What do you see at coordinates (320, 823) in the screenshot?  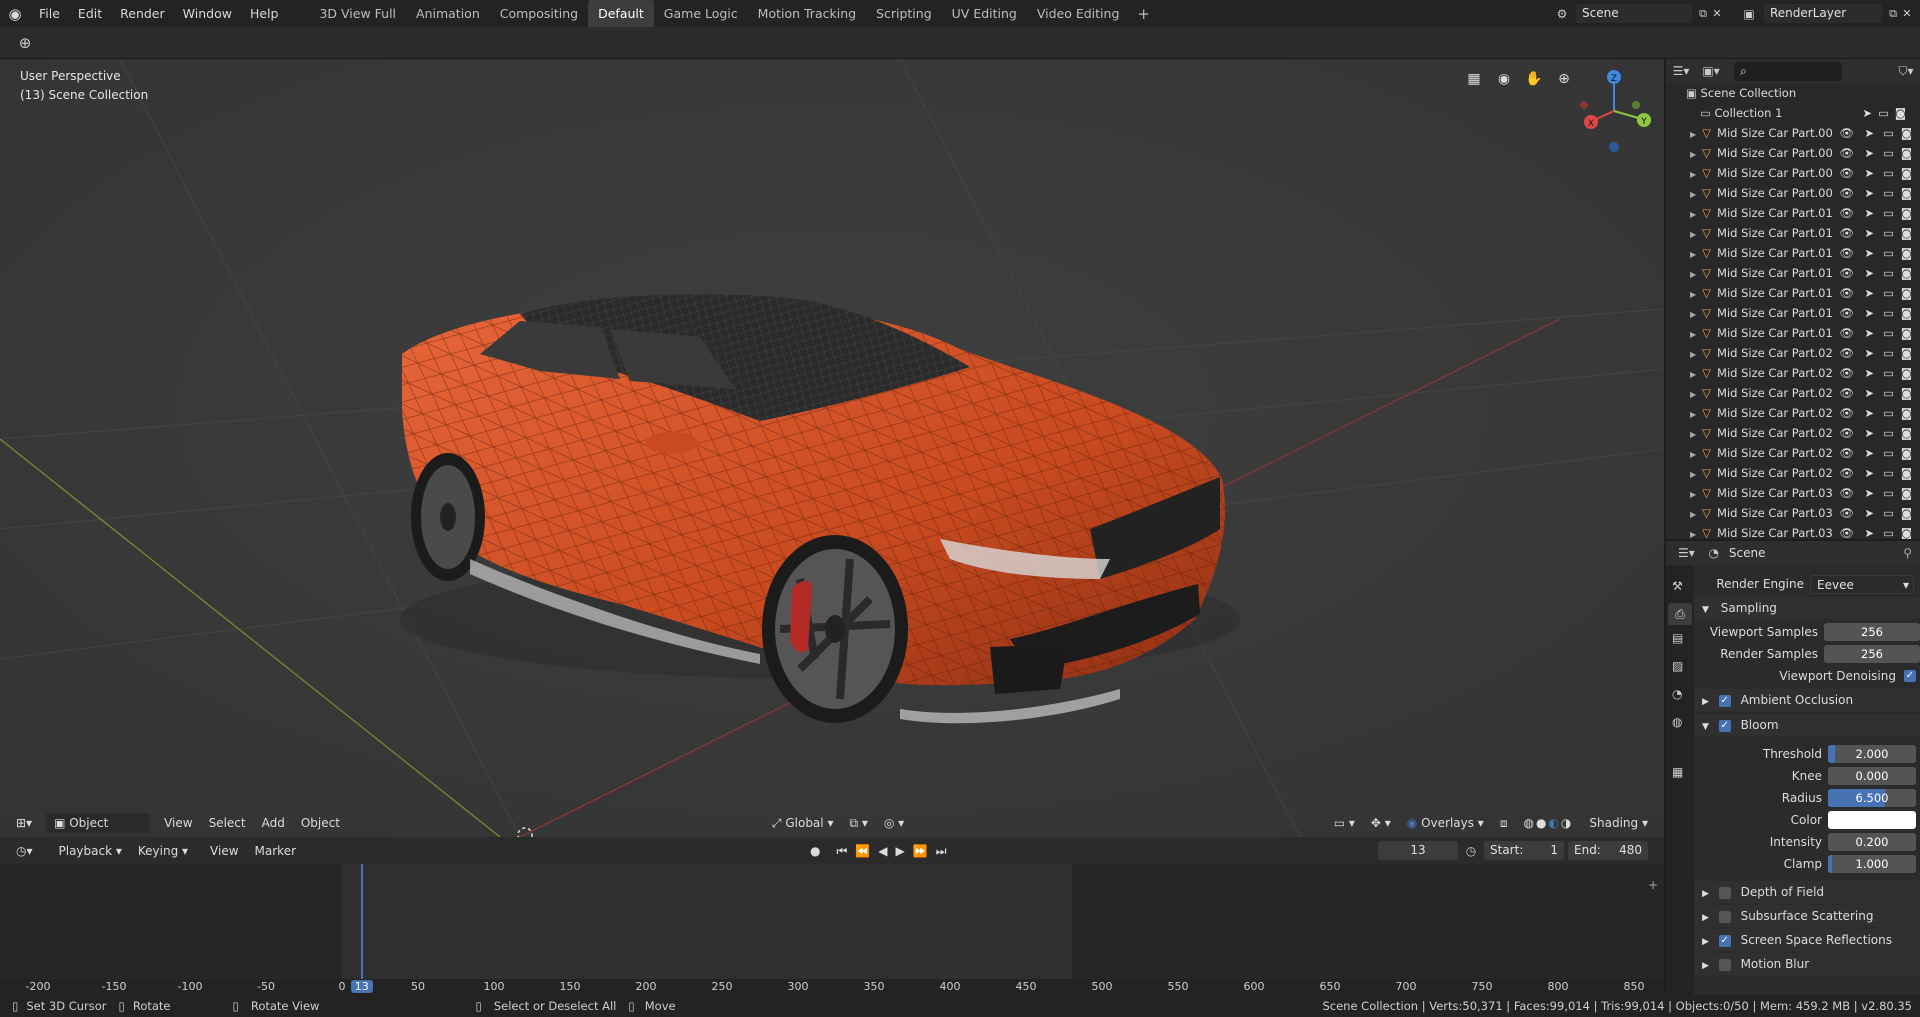 I see `menu-object: Object` at bounding box center [320, 823].